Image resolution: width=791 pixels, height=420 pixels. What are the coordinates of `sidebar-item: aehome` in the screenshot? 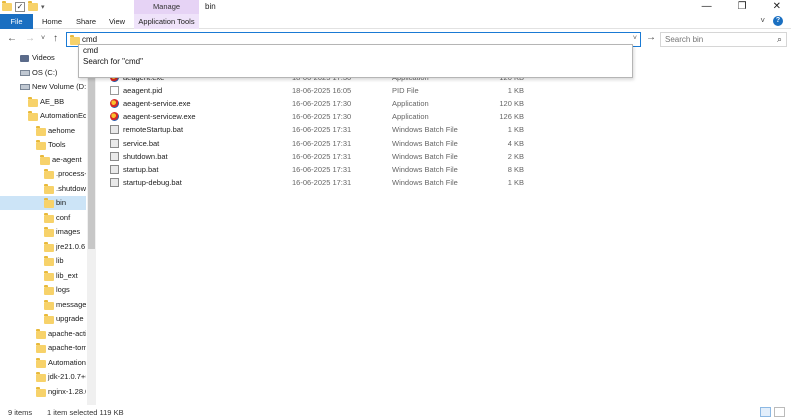 It's located at (43, 131).